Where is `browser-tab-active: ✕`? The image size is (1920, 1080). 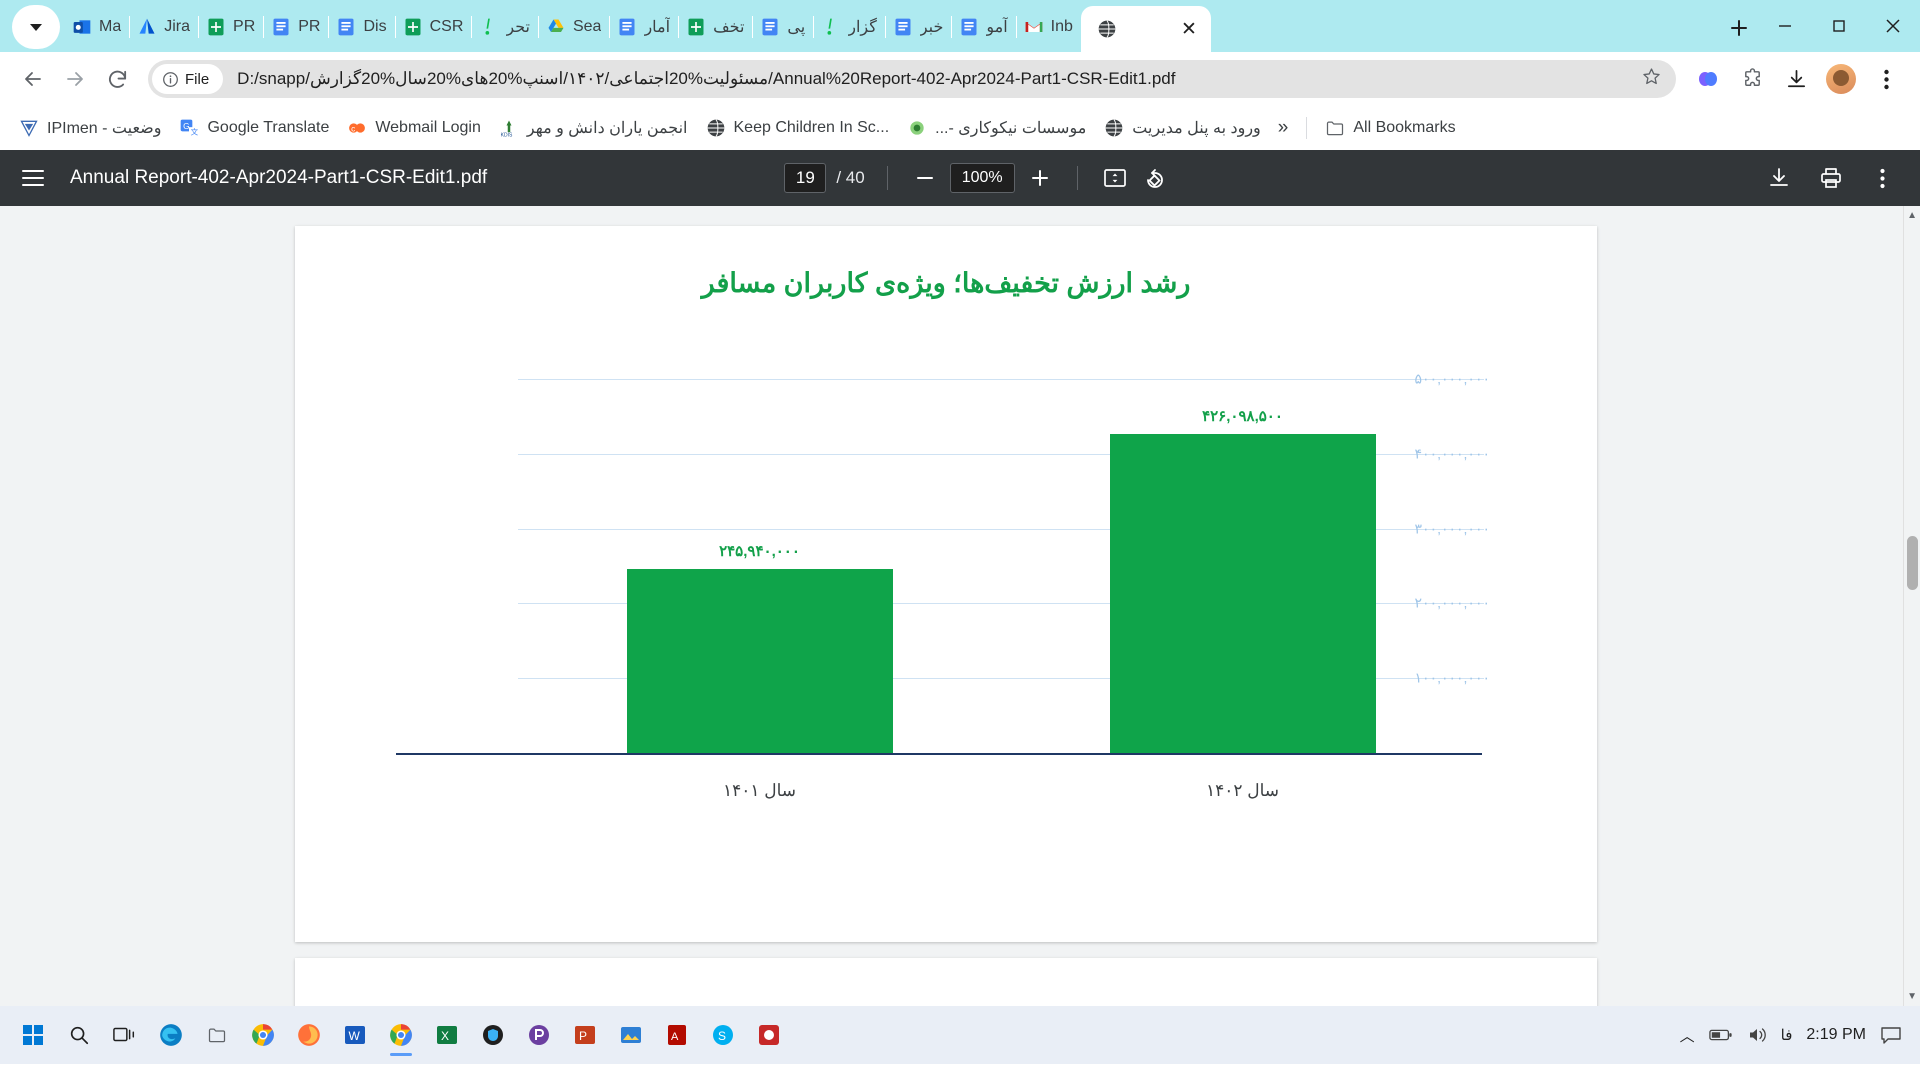 browser-tab-active: ✕ is located at coordinates (1145, 29).